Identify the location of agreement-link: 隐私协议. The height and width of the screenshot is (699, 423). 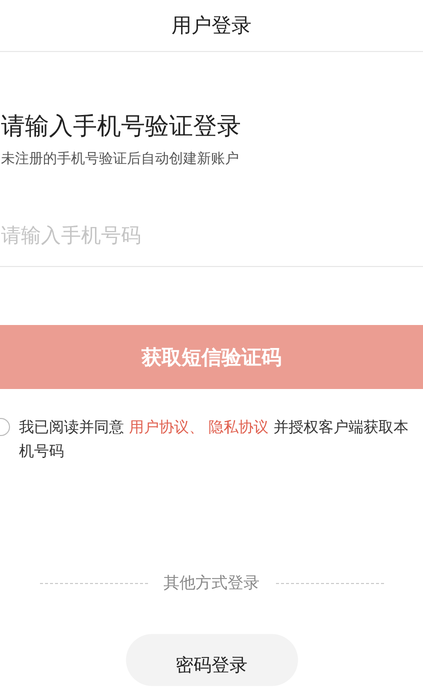
(238, 427).